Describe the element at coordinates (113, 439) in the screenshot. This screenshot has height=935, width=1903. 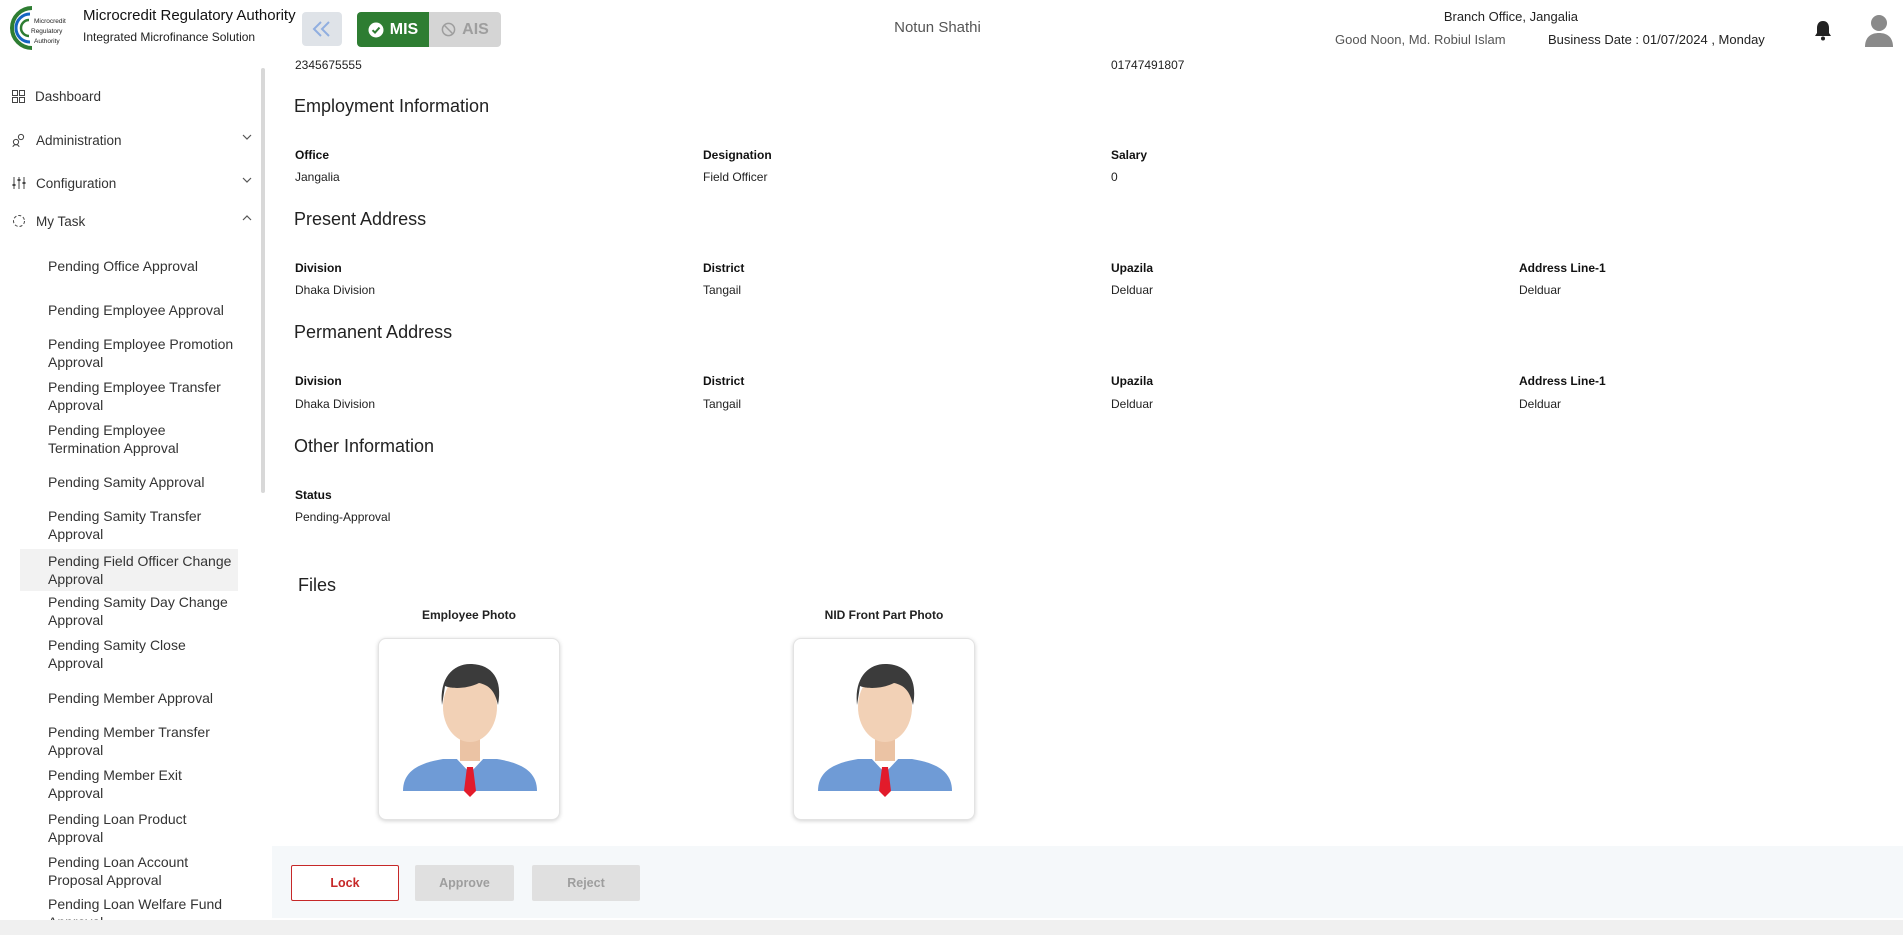
I see `sidebar-subitem-label: Pending Employee Termination Approval` at that location.